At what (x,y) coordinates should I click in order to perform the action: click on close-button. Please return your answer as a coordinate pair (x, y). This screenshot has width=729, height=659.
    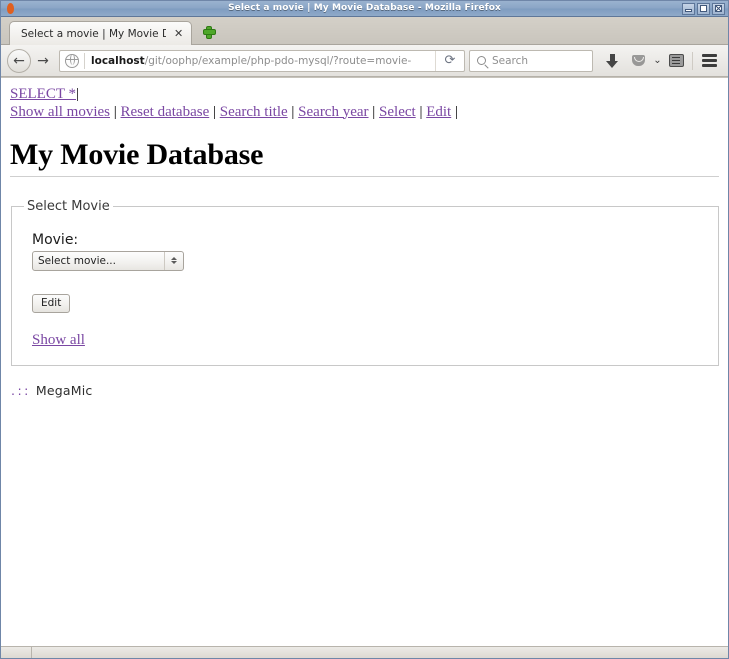
    Looking at the image, I should click on (718, 8).